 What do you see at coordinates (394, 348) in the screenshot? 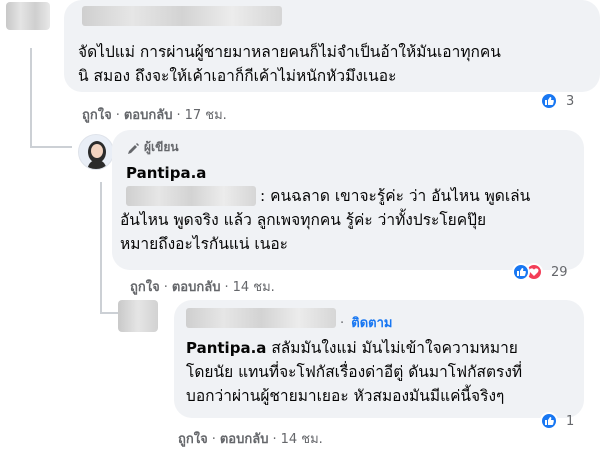
I see `comment-text-segment: สลัมมันใงแม่ มันไม่เข้าใจความหมาย` at bounding box center [394, 348].